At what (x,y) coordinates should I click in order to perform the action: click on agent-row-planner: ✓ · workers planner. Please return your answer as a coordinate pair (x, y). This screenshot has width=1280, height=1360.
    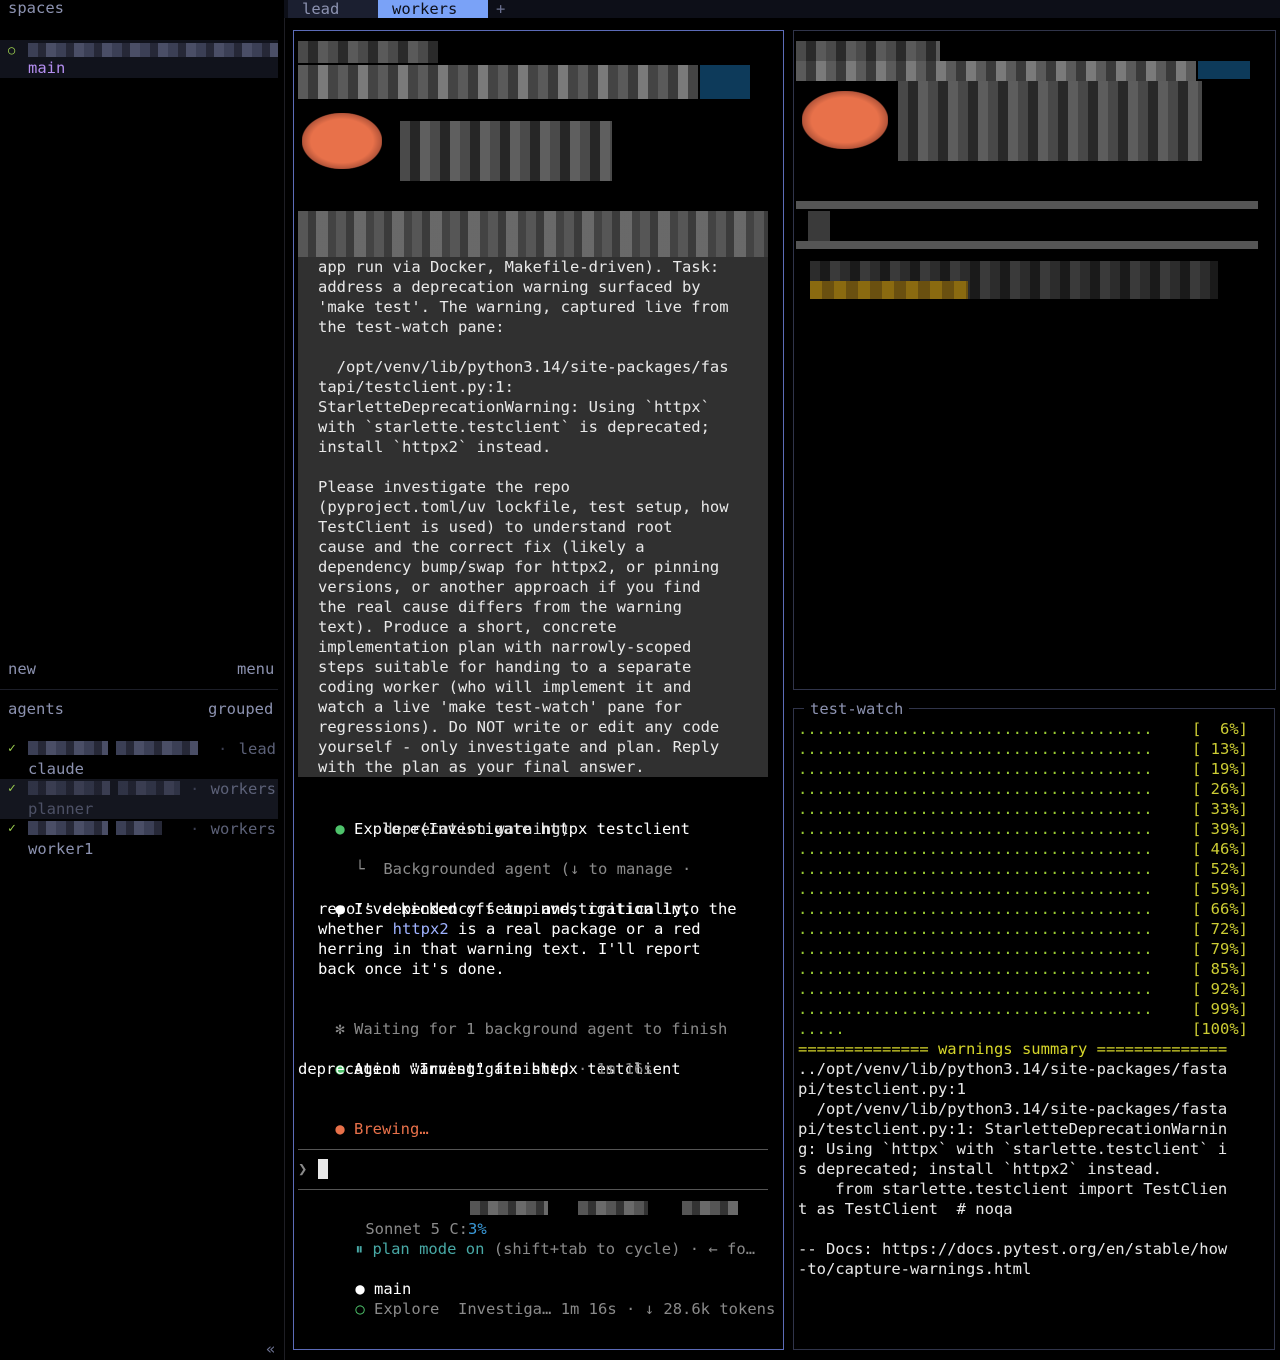
    Looking at the image, I should click on (139, 799).